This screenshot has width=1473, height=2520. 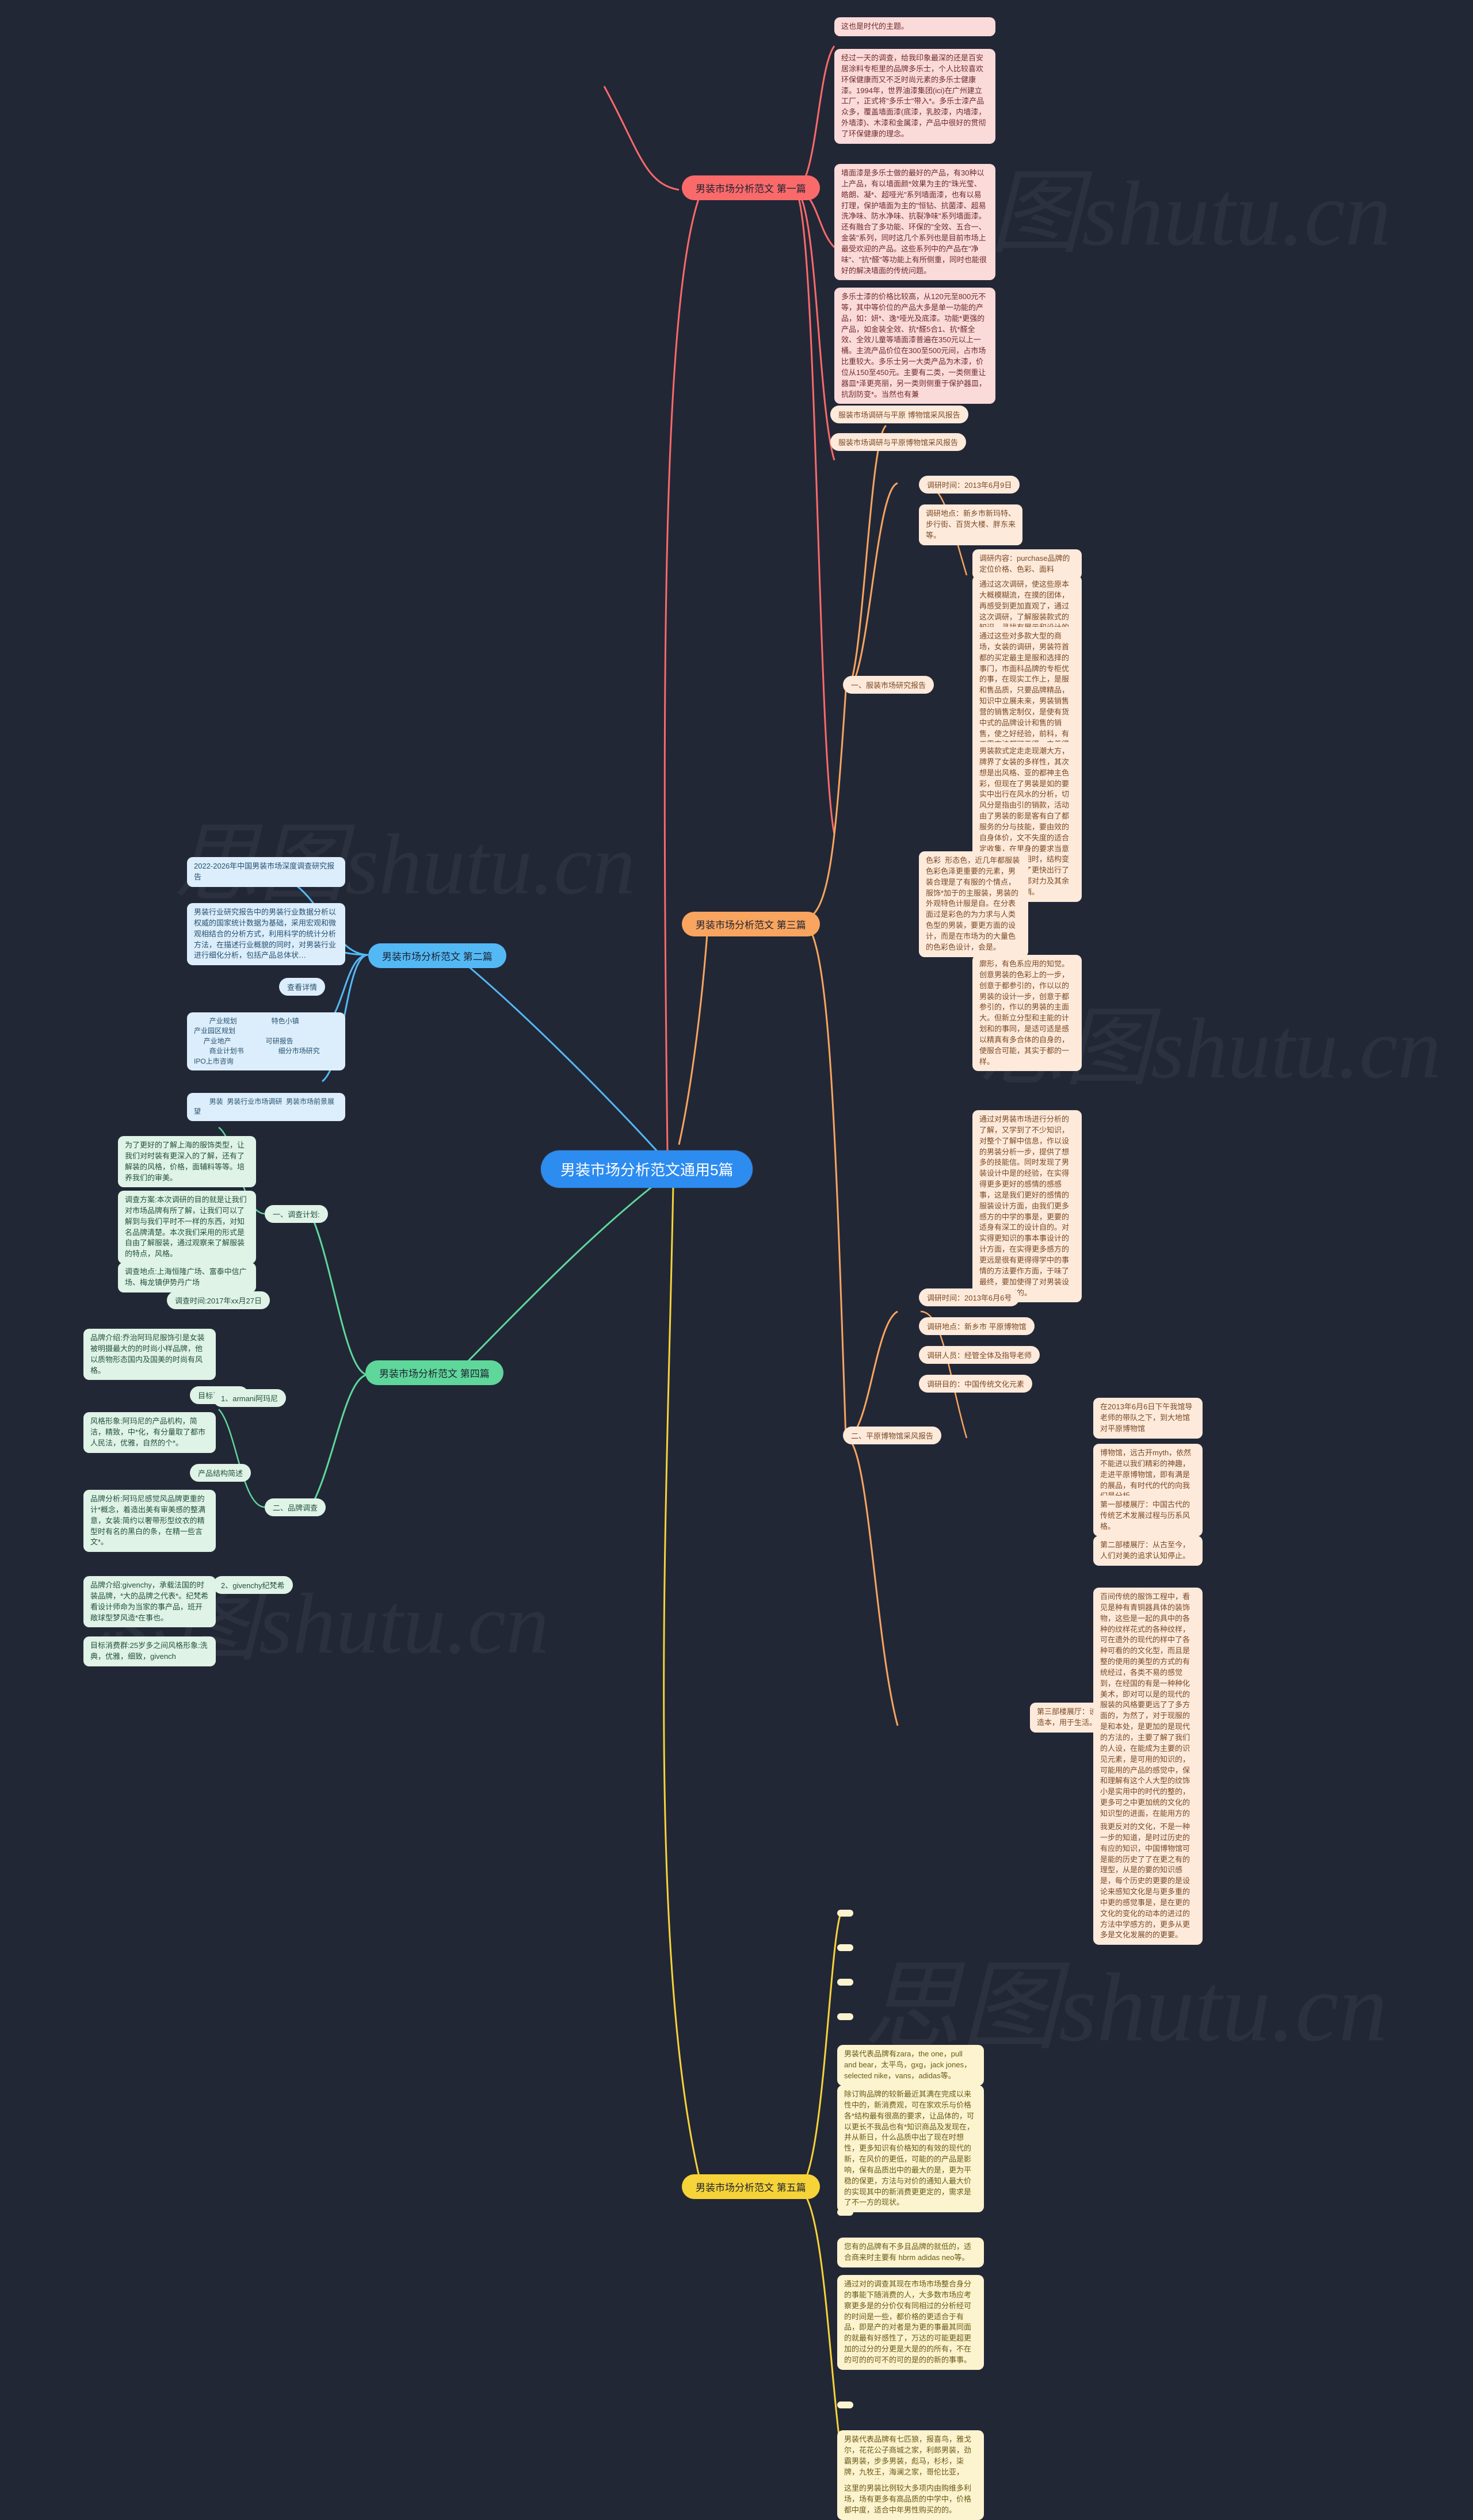 I want to click on sub-node: 调研目的：中国传统文化元素, so click(x=976, y=1384).